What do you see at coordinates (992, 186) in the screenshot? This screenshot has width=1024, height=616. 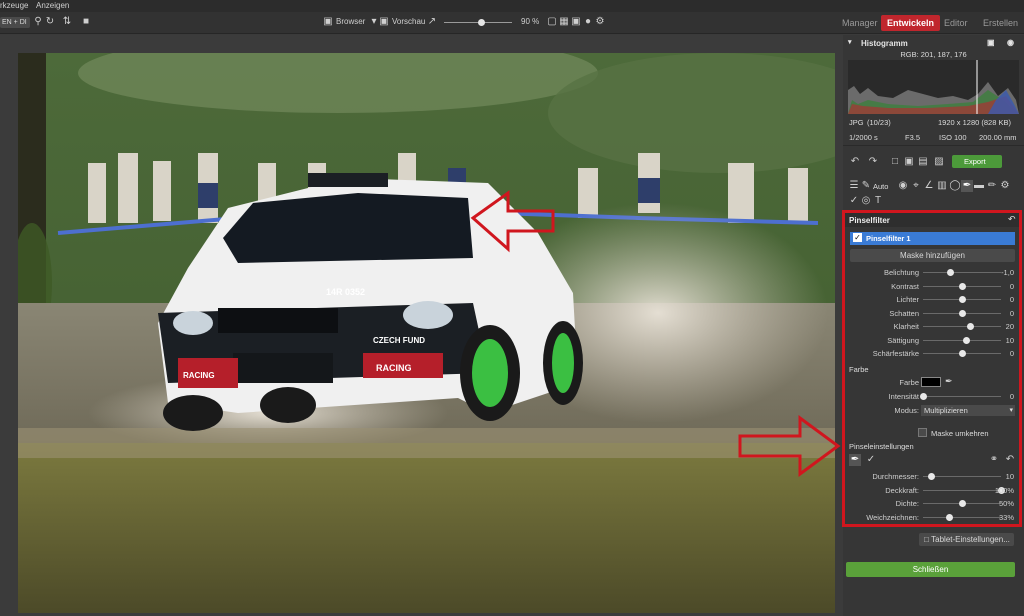 I see `pen-icon: ✏` at bounding box center [992, 186].